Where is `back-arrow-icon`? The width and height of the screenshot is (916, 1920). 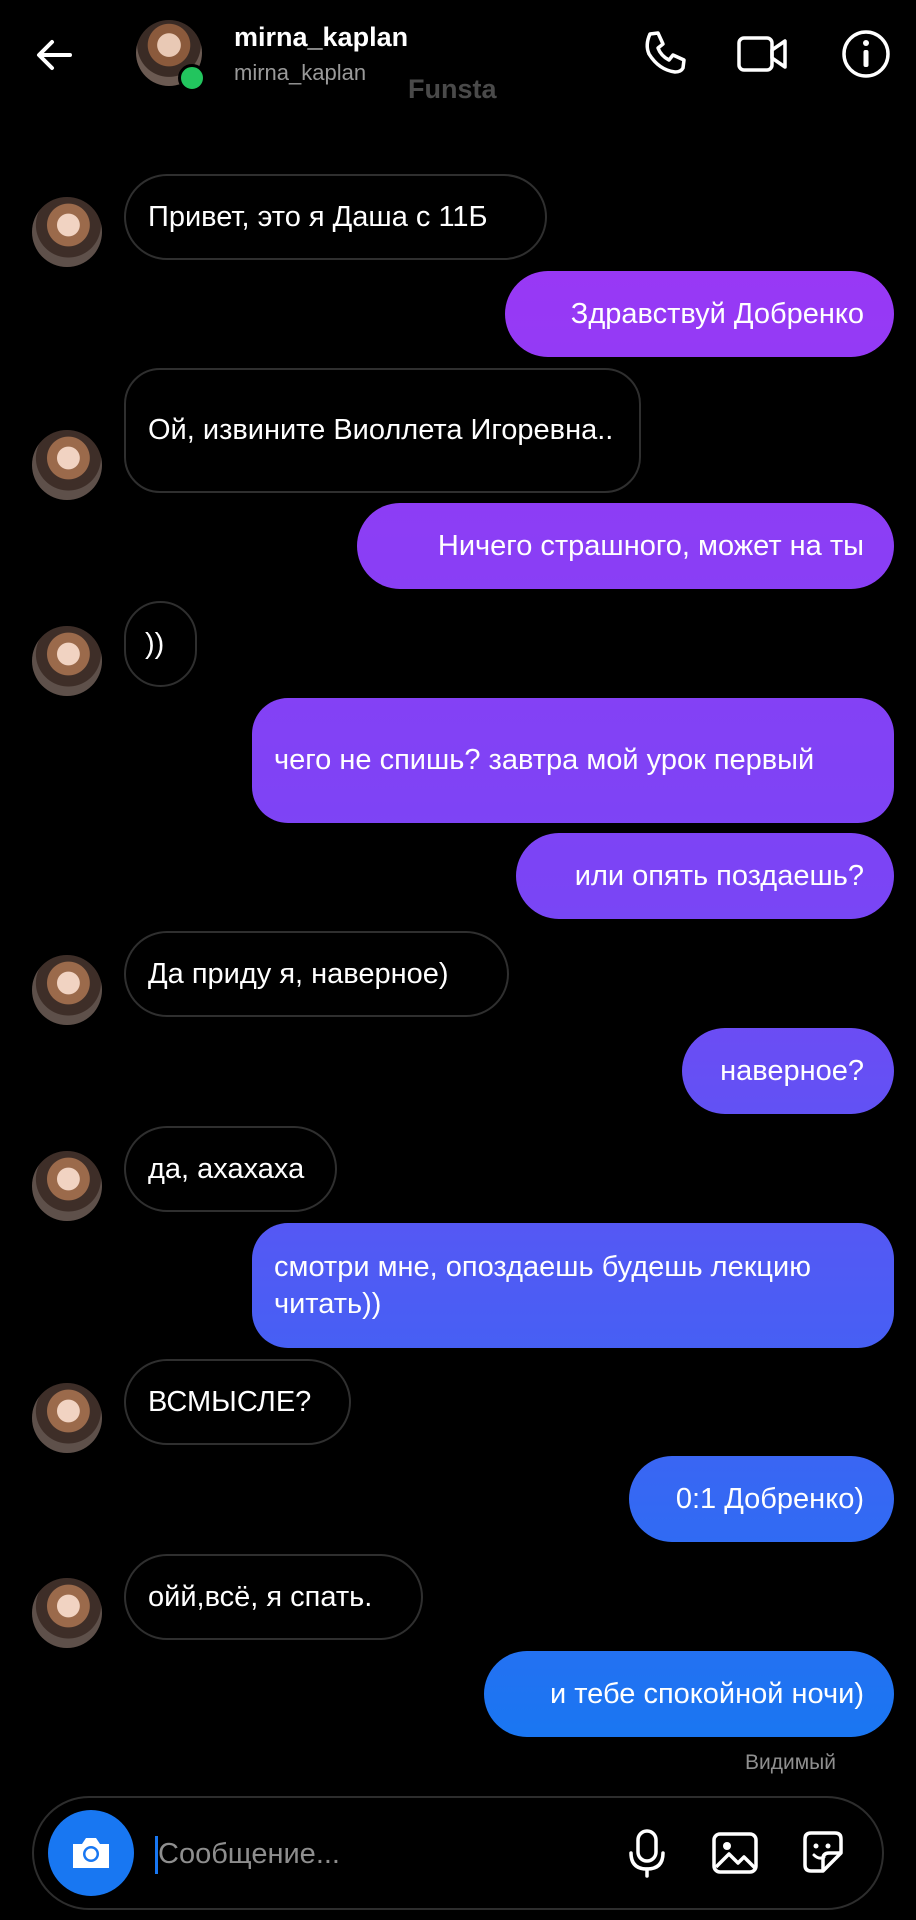 back-arrow-icon is located at coordinates (55, 55).